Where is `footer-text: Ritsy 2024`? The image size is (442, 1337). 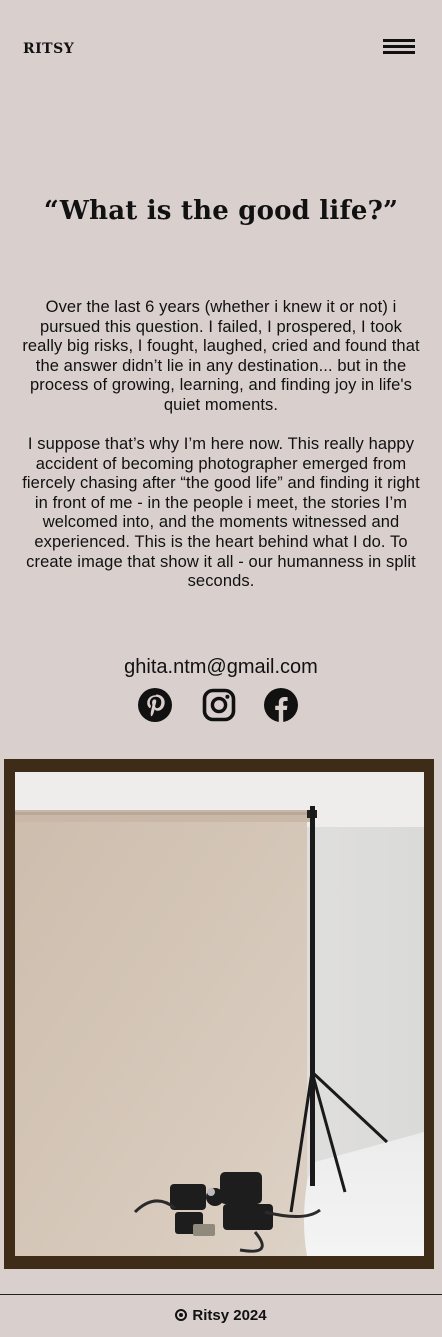
footer-text: Ritsy 2024 is located at coordinates (229, 1315).